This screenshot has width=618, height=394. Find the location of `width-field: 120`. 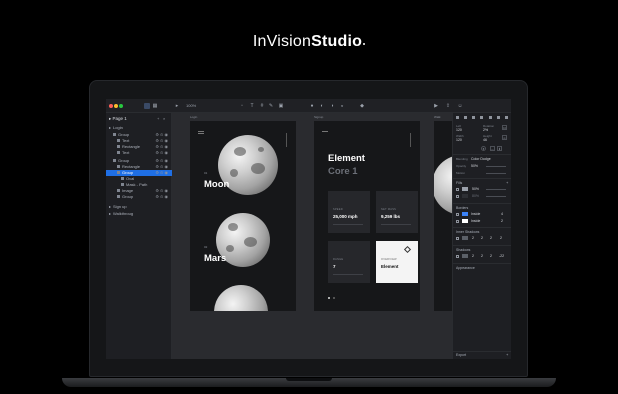

width-field: 120 is located at coordinates (459, 140).